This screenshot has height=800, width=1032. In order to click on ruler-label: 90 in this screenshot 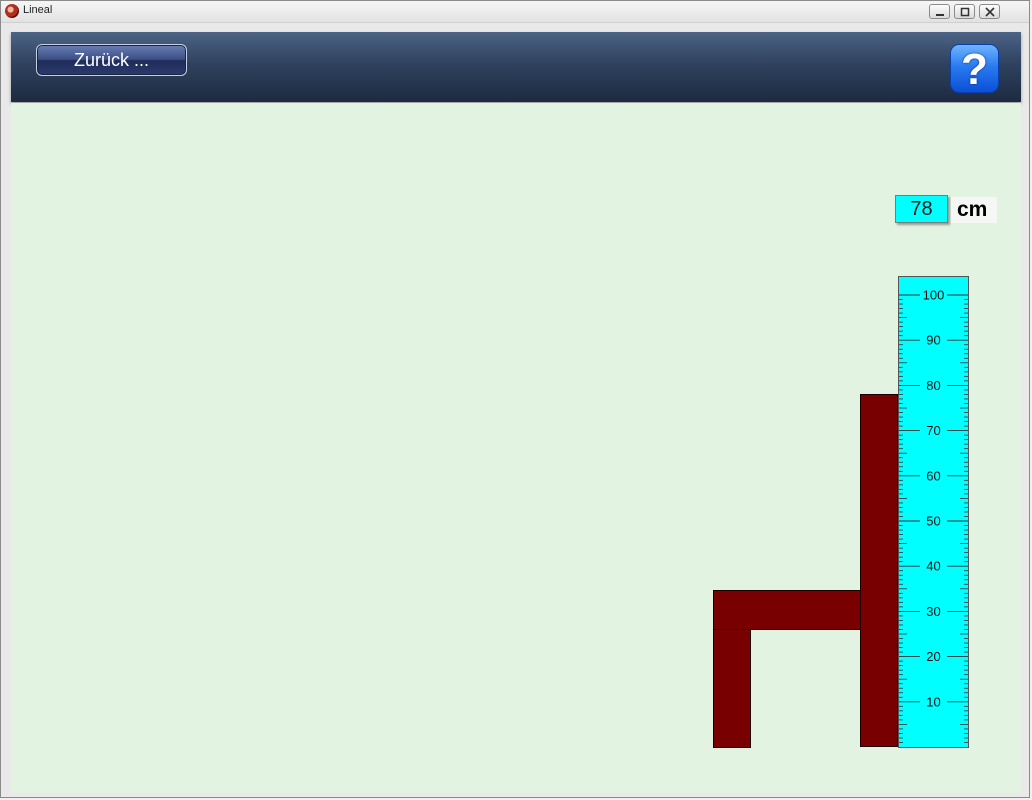, I will do `click(933, 340)`.